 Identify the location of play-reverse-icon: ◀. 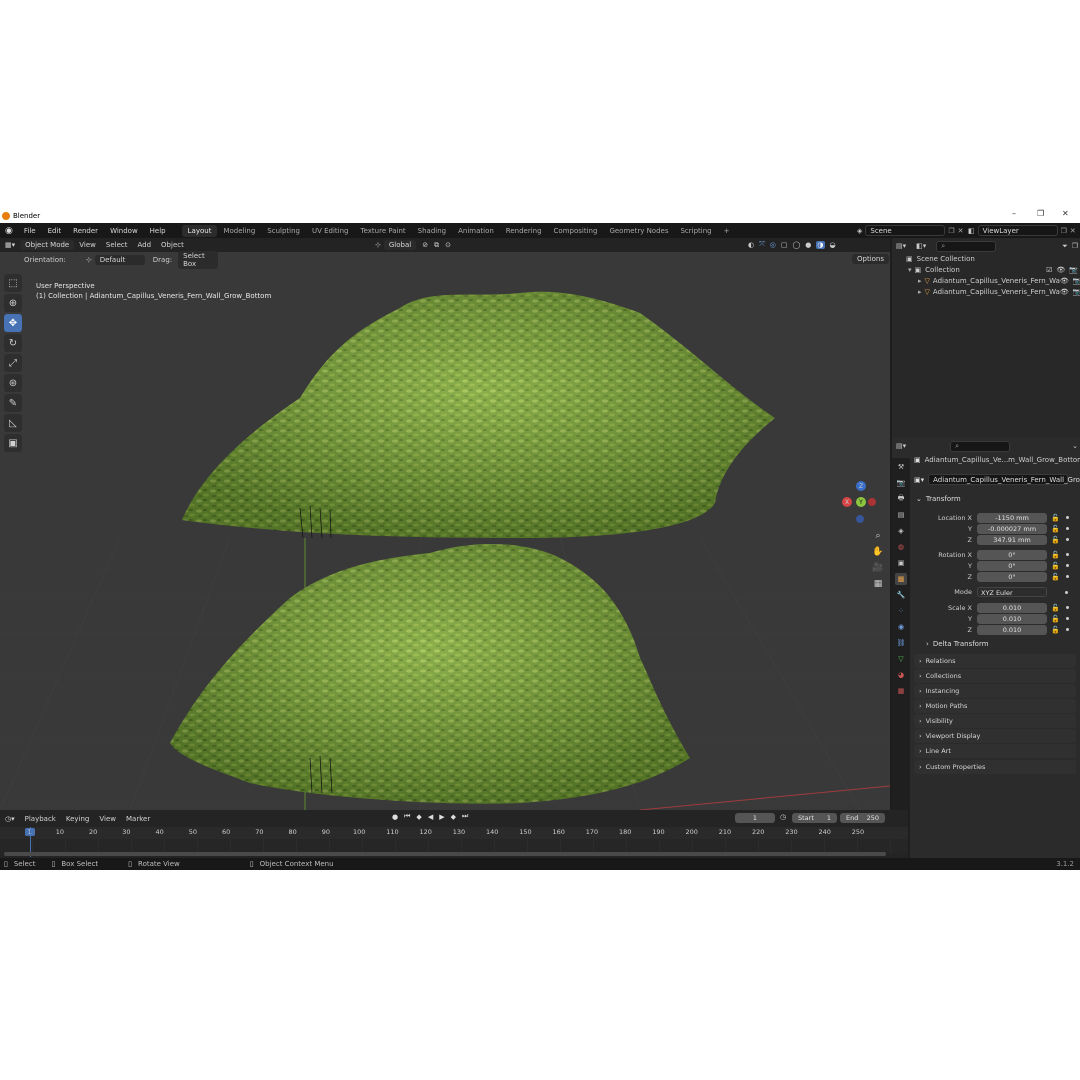
(430, 817).